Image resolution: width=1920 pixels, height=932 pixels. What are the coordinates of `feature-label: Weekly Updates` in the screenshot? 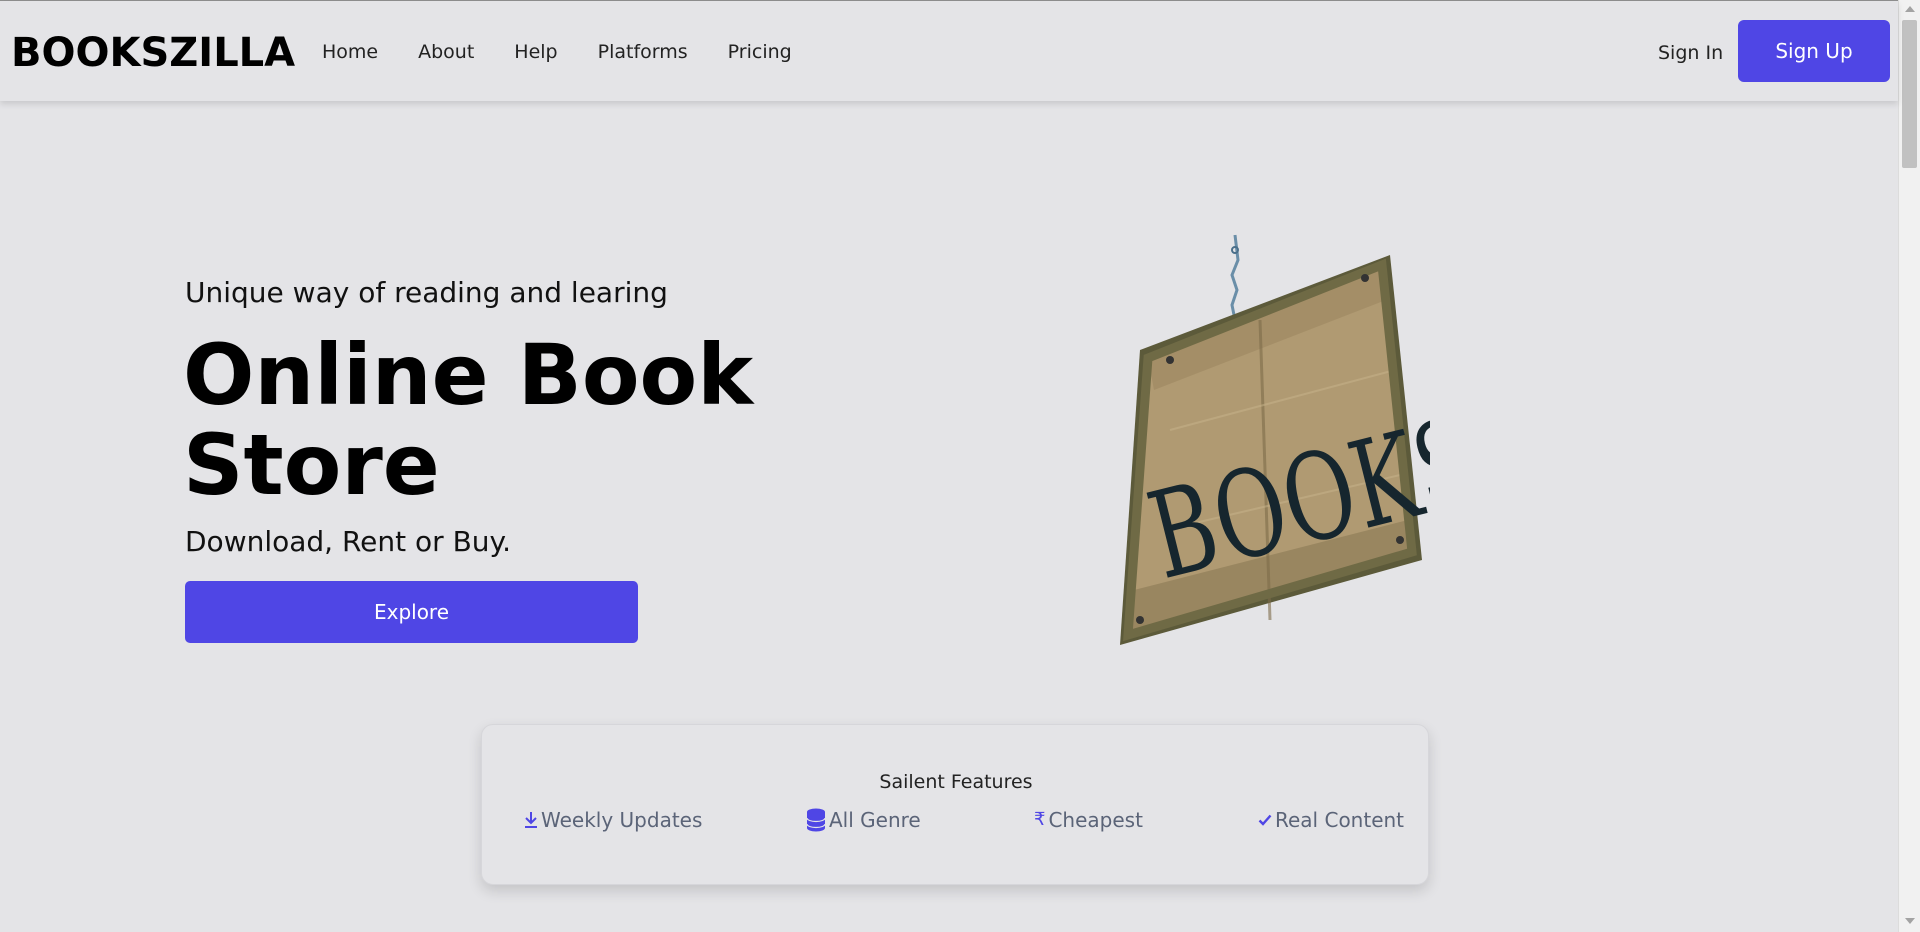 It's located at (622, 820).